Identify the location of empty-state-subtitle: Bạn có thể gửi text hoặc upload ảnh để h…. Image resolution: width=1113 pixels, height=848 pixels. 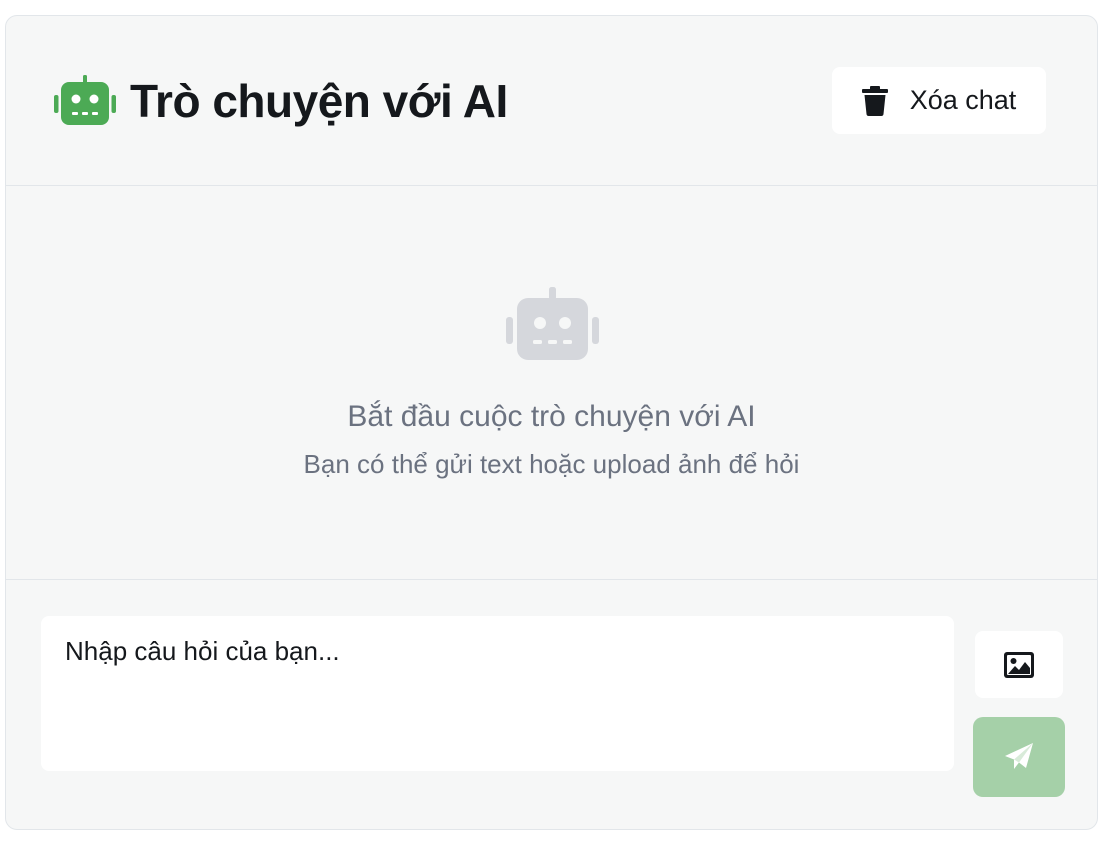
(551, 464).